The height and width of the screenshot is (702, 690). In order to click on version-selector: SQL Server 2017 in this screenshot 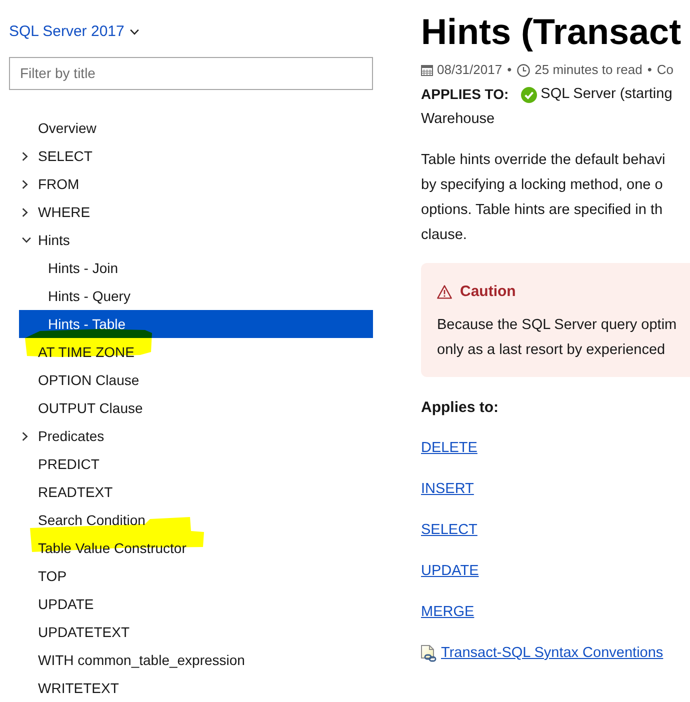, I will do `click(74, 32)`.